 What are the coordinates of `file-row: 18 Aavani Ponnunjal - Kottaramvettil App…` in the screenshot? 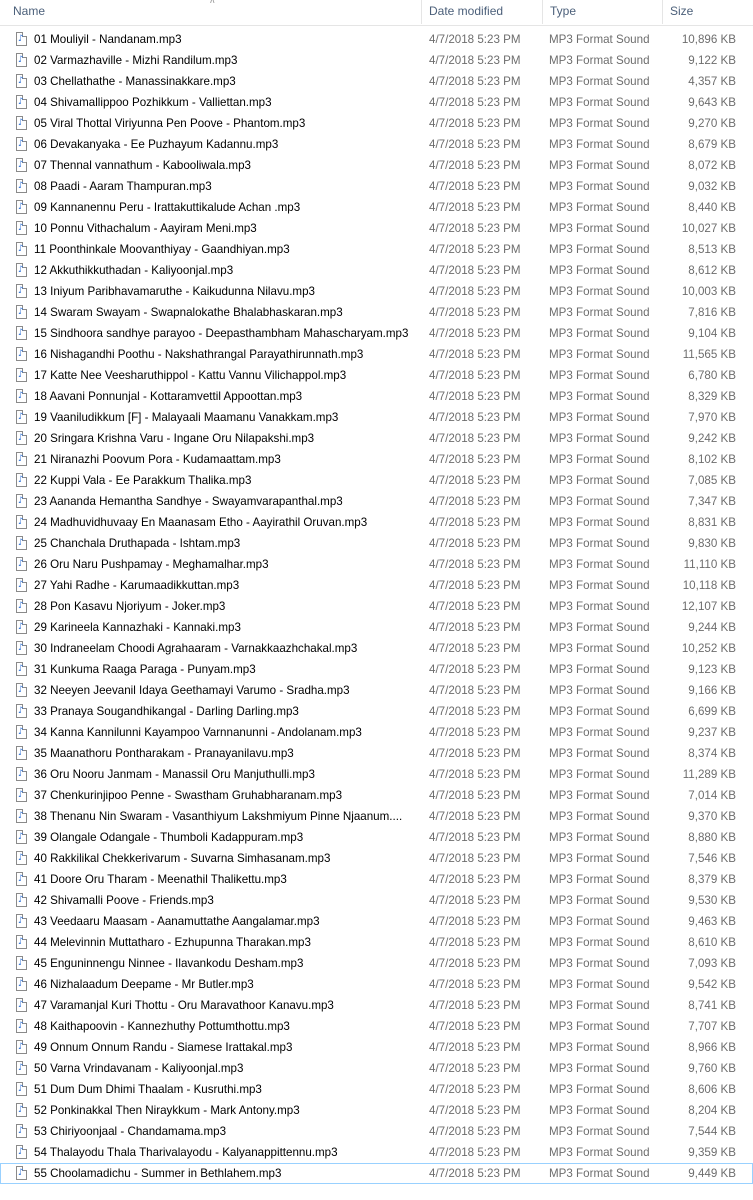 It's located at (376, 396).